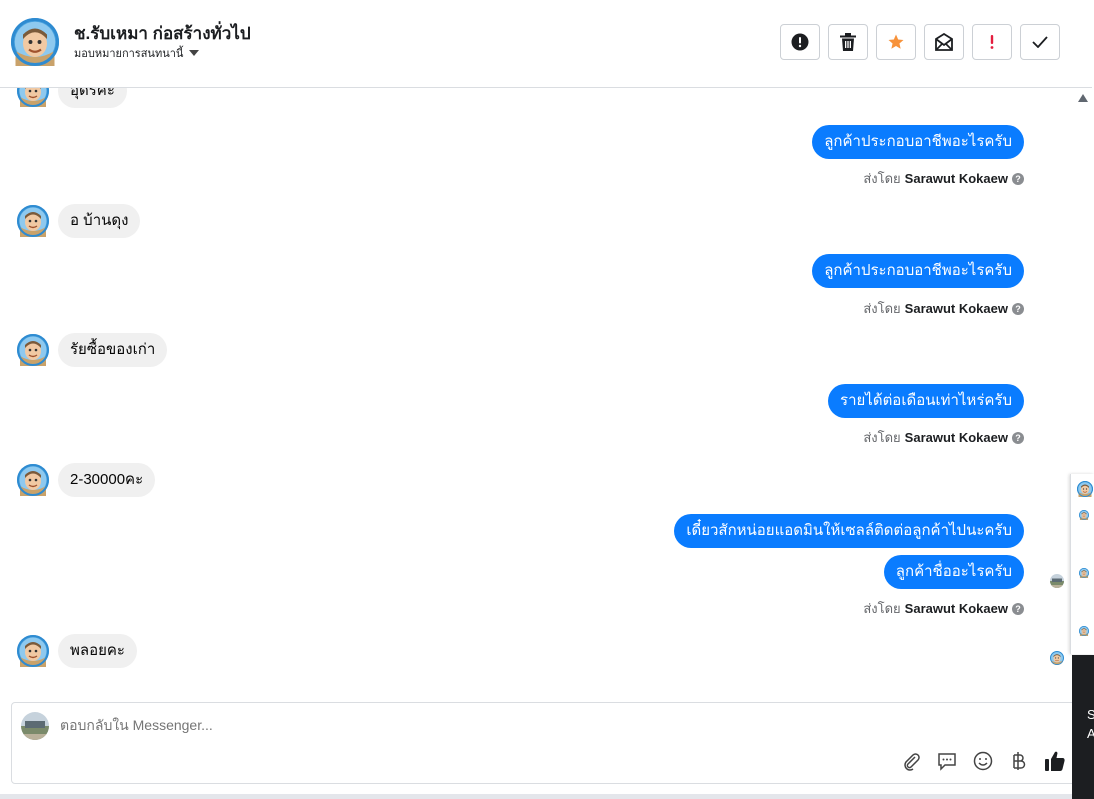 The height and width of the screenshot is (799, 1094). What do you see at coordinates (926, 401) in the screenshot?
I see `outgoing-message: รายได้ต่อเดือนเท่าไหร่ครับ` at bounding box center [926, 401].